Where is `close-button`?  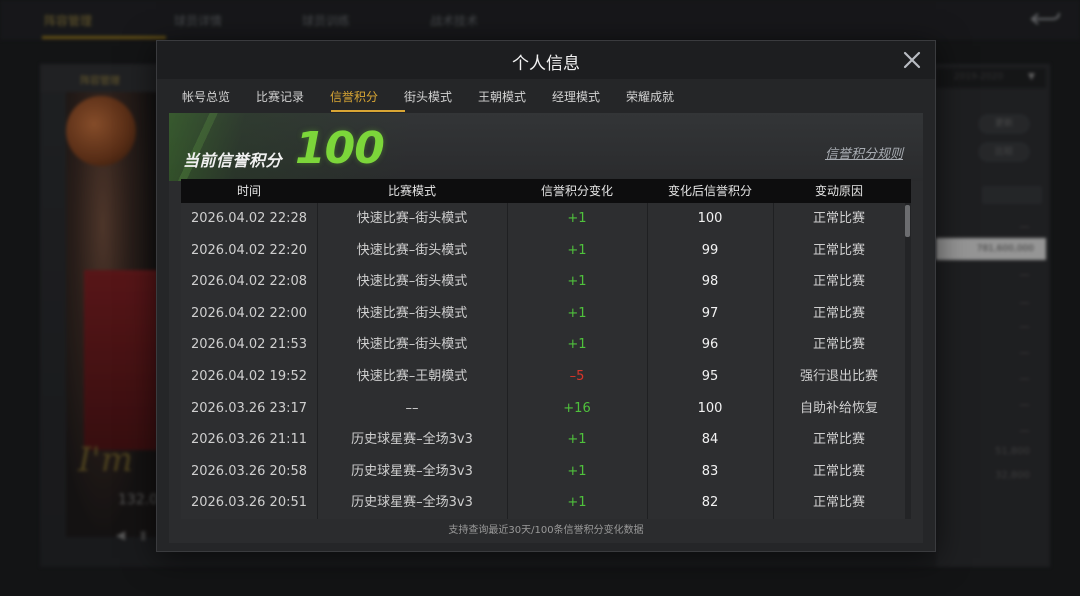
close-button is located at coordinates (912, 60).